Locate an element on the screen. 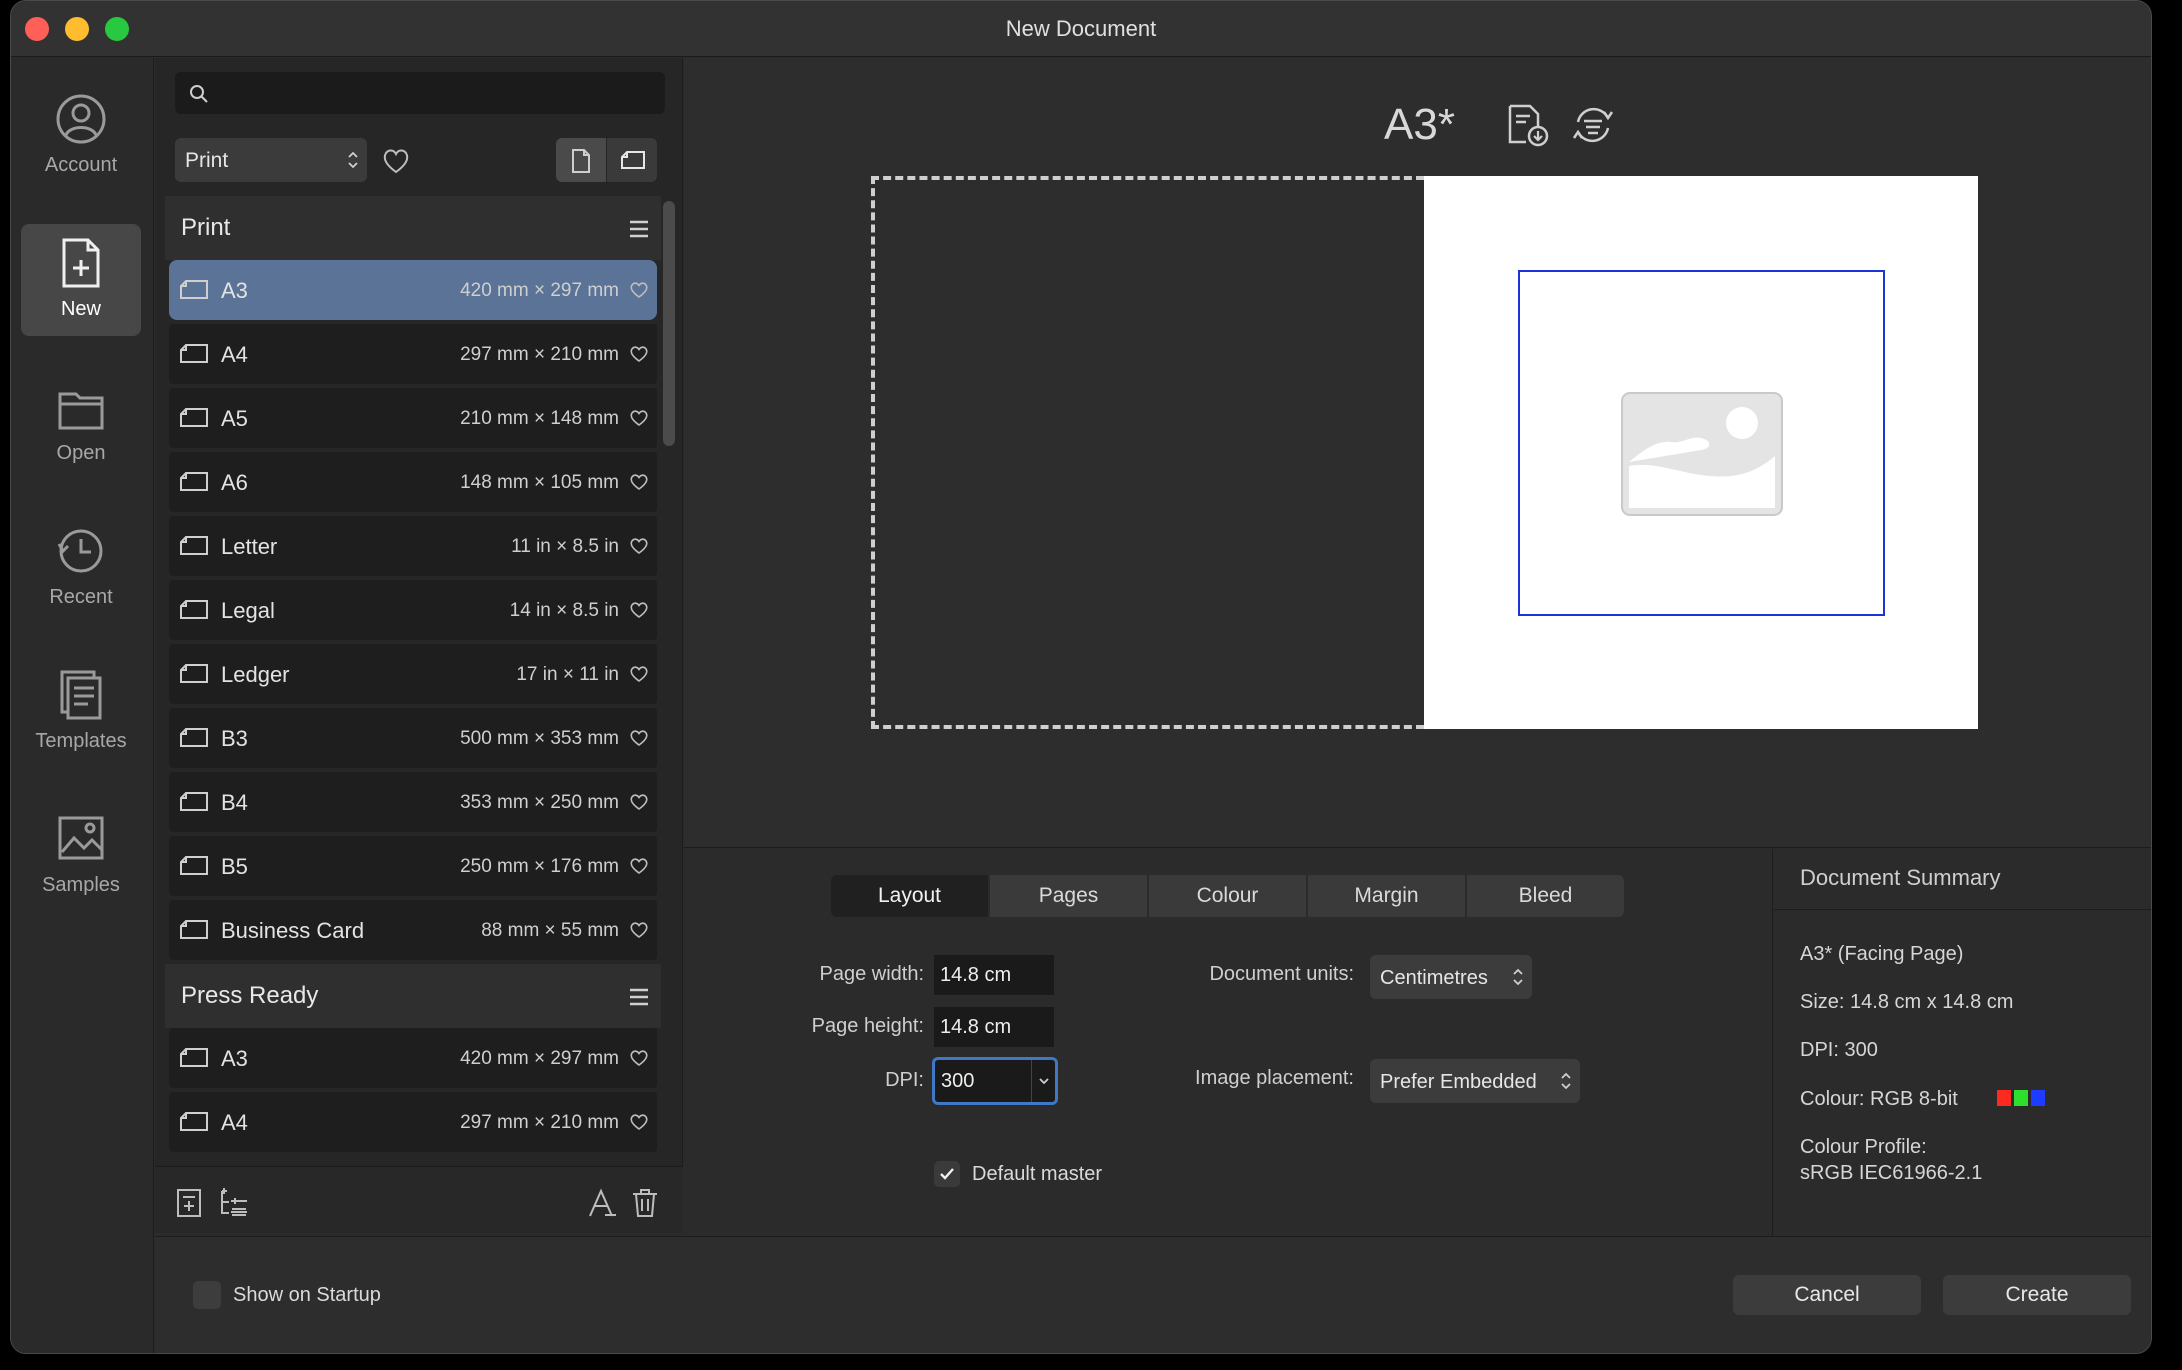 The width and height of the screenshot is (2182, 1370). favorites-heart-icon is located at coordinates (396, 161).